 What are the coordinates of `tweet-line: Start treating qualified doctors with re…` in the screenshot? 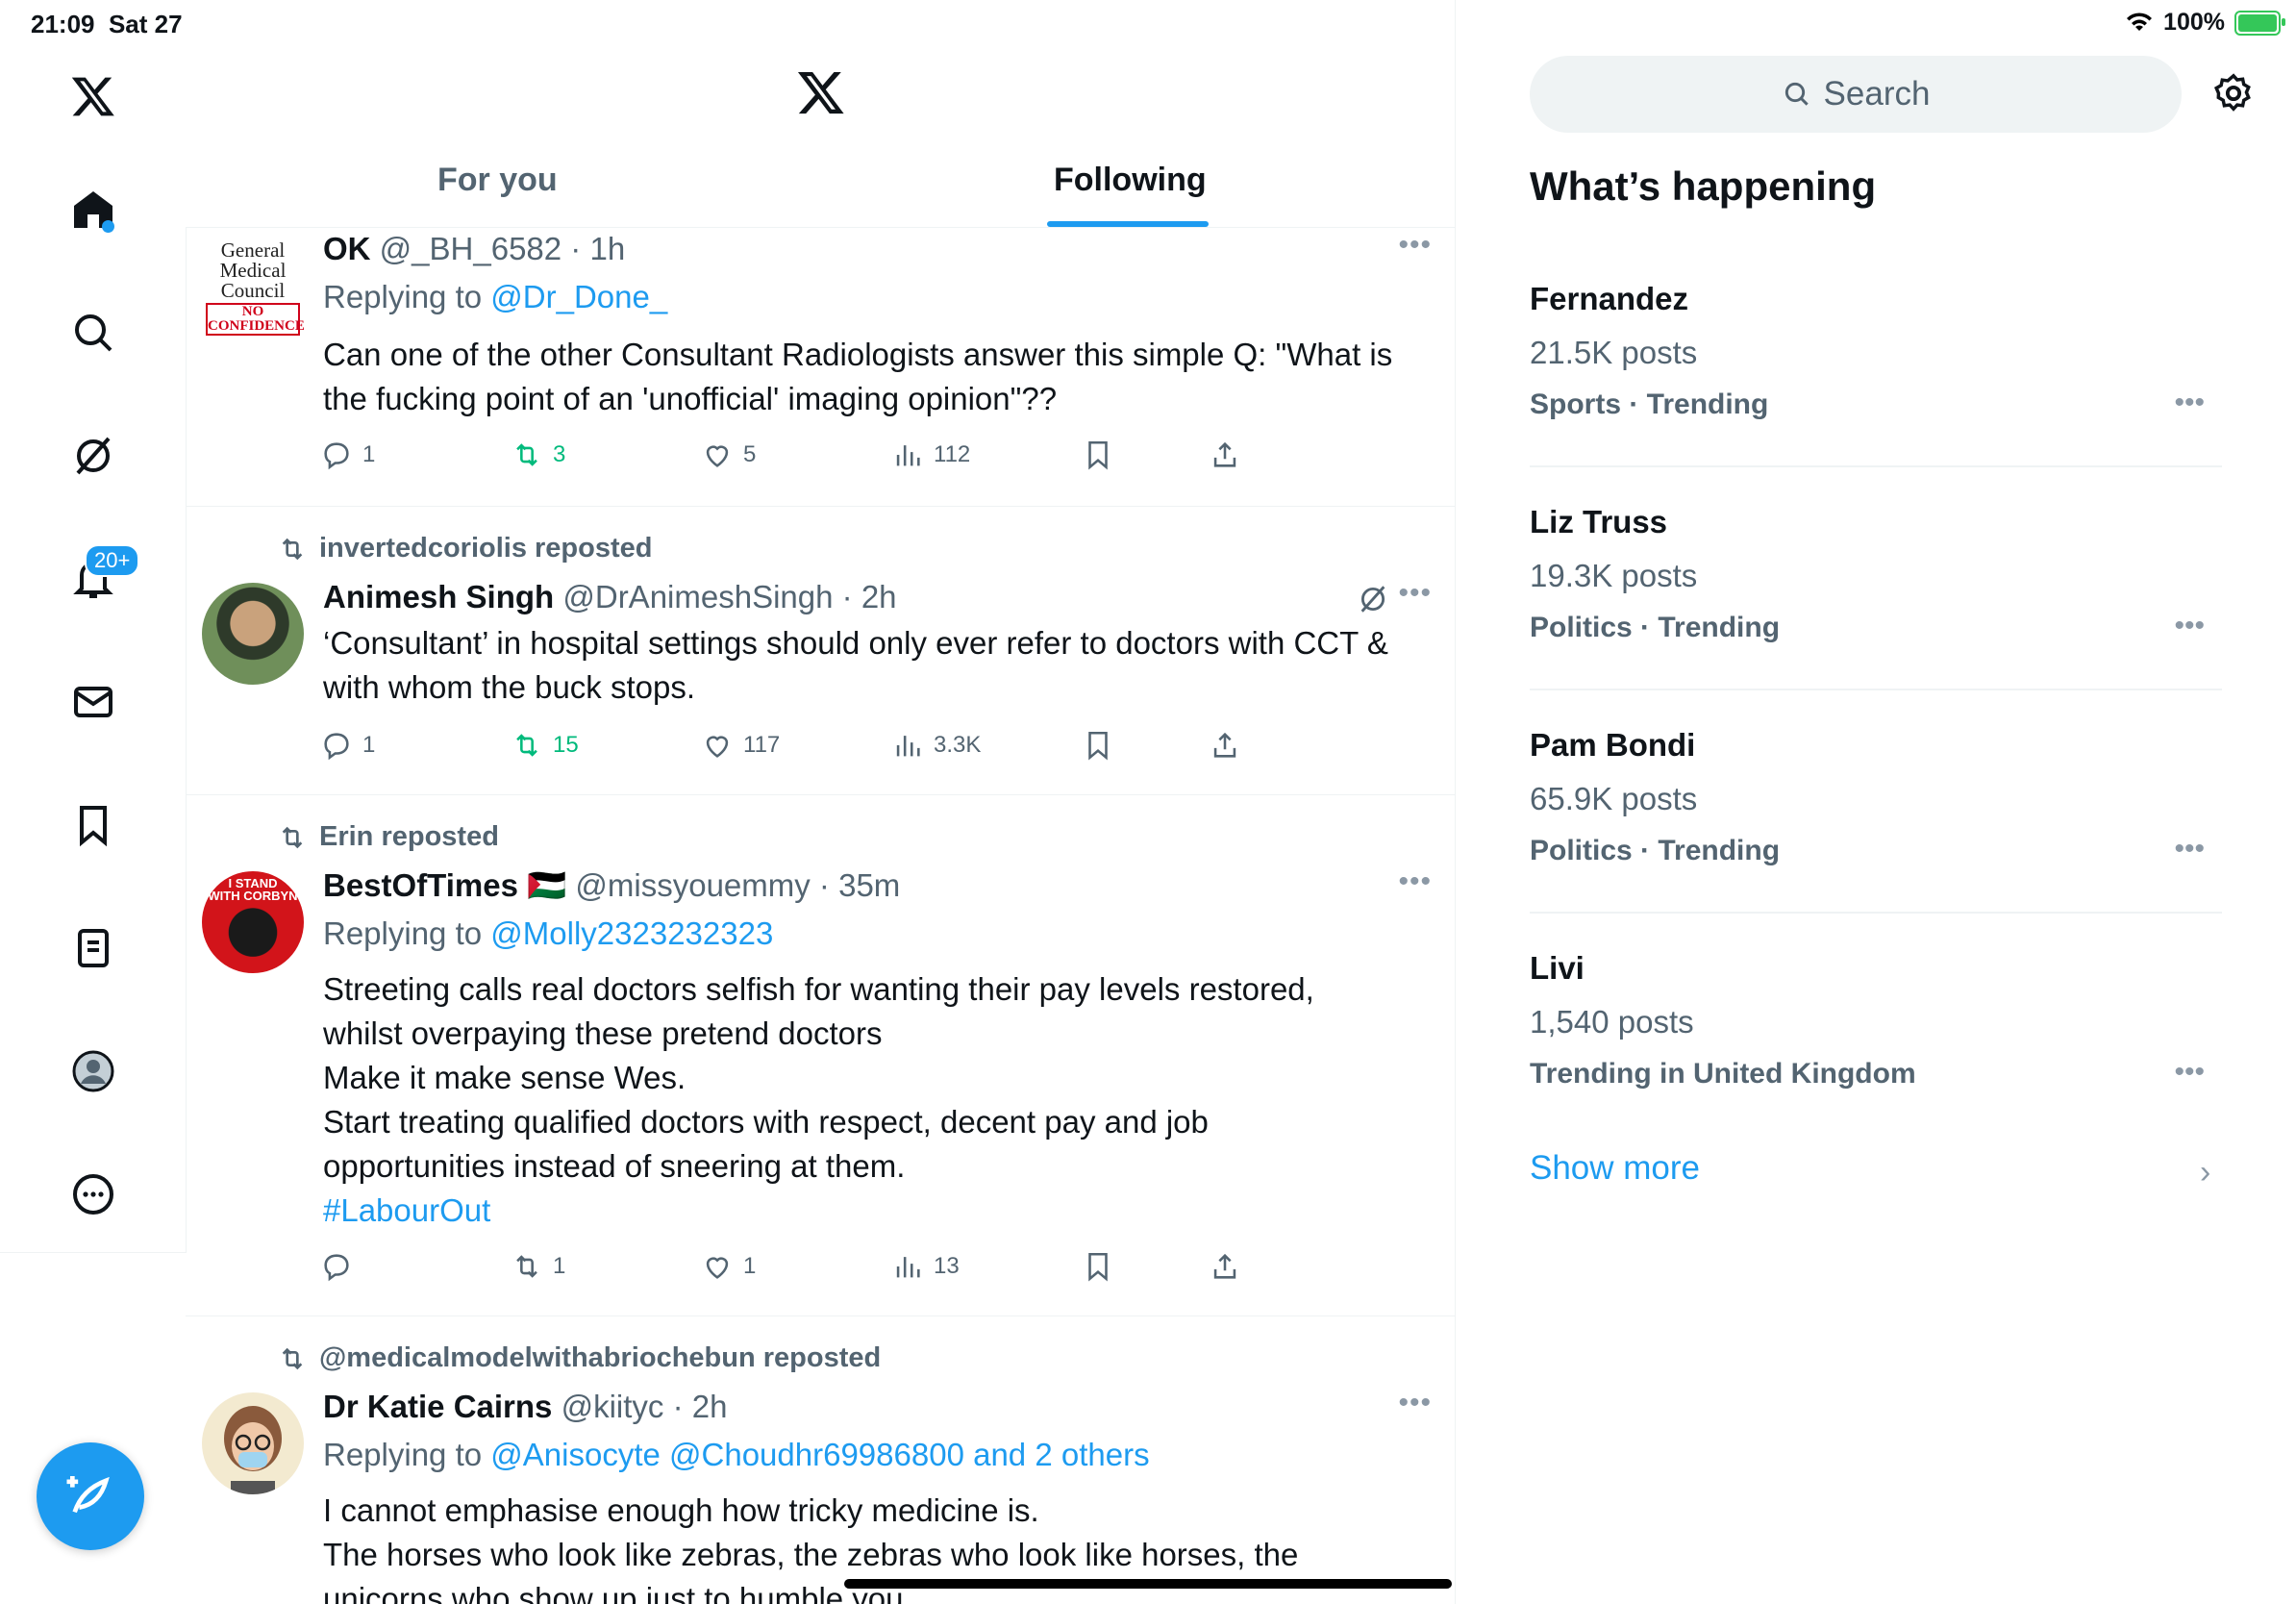 It's located at (766, 1122).